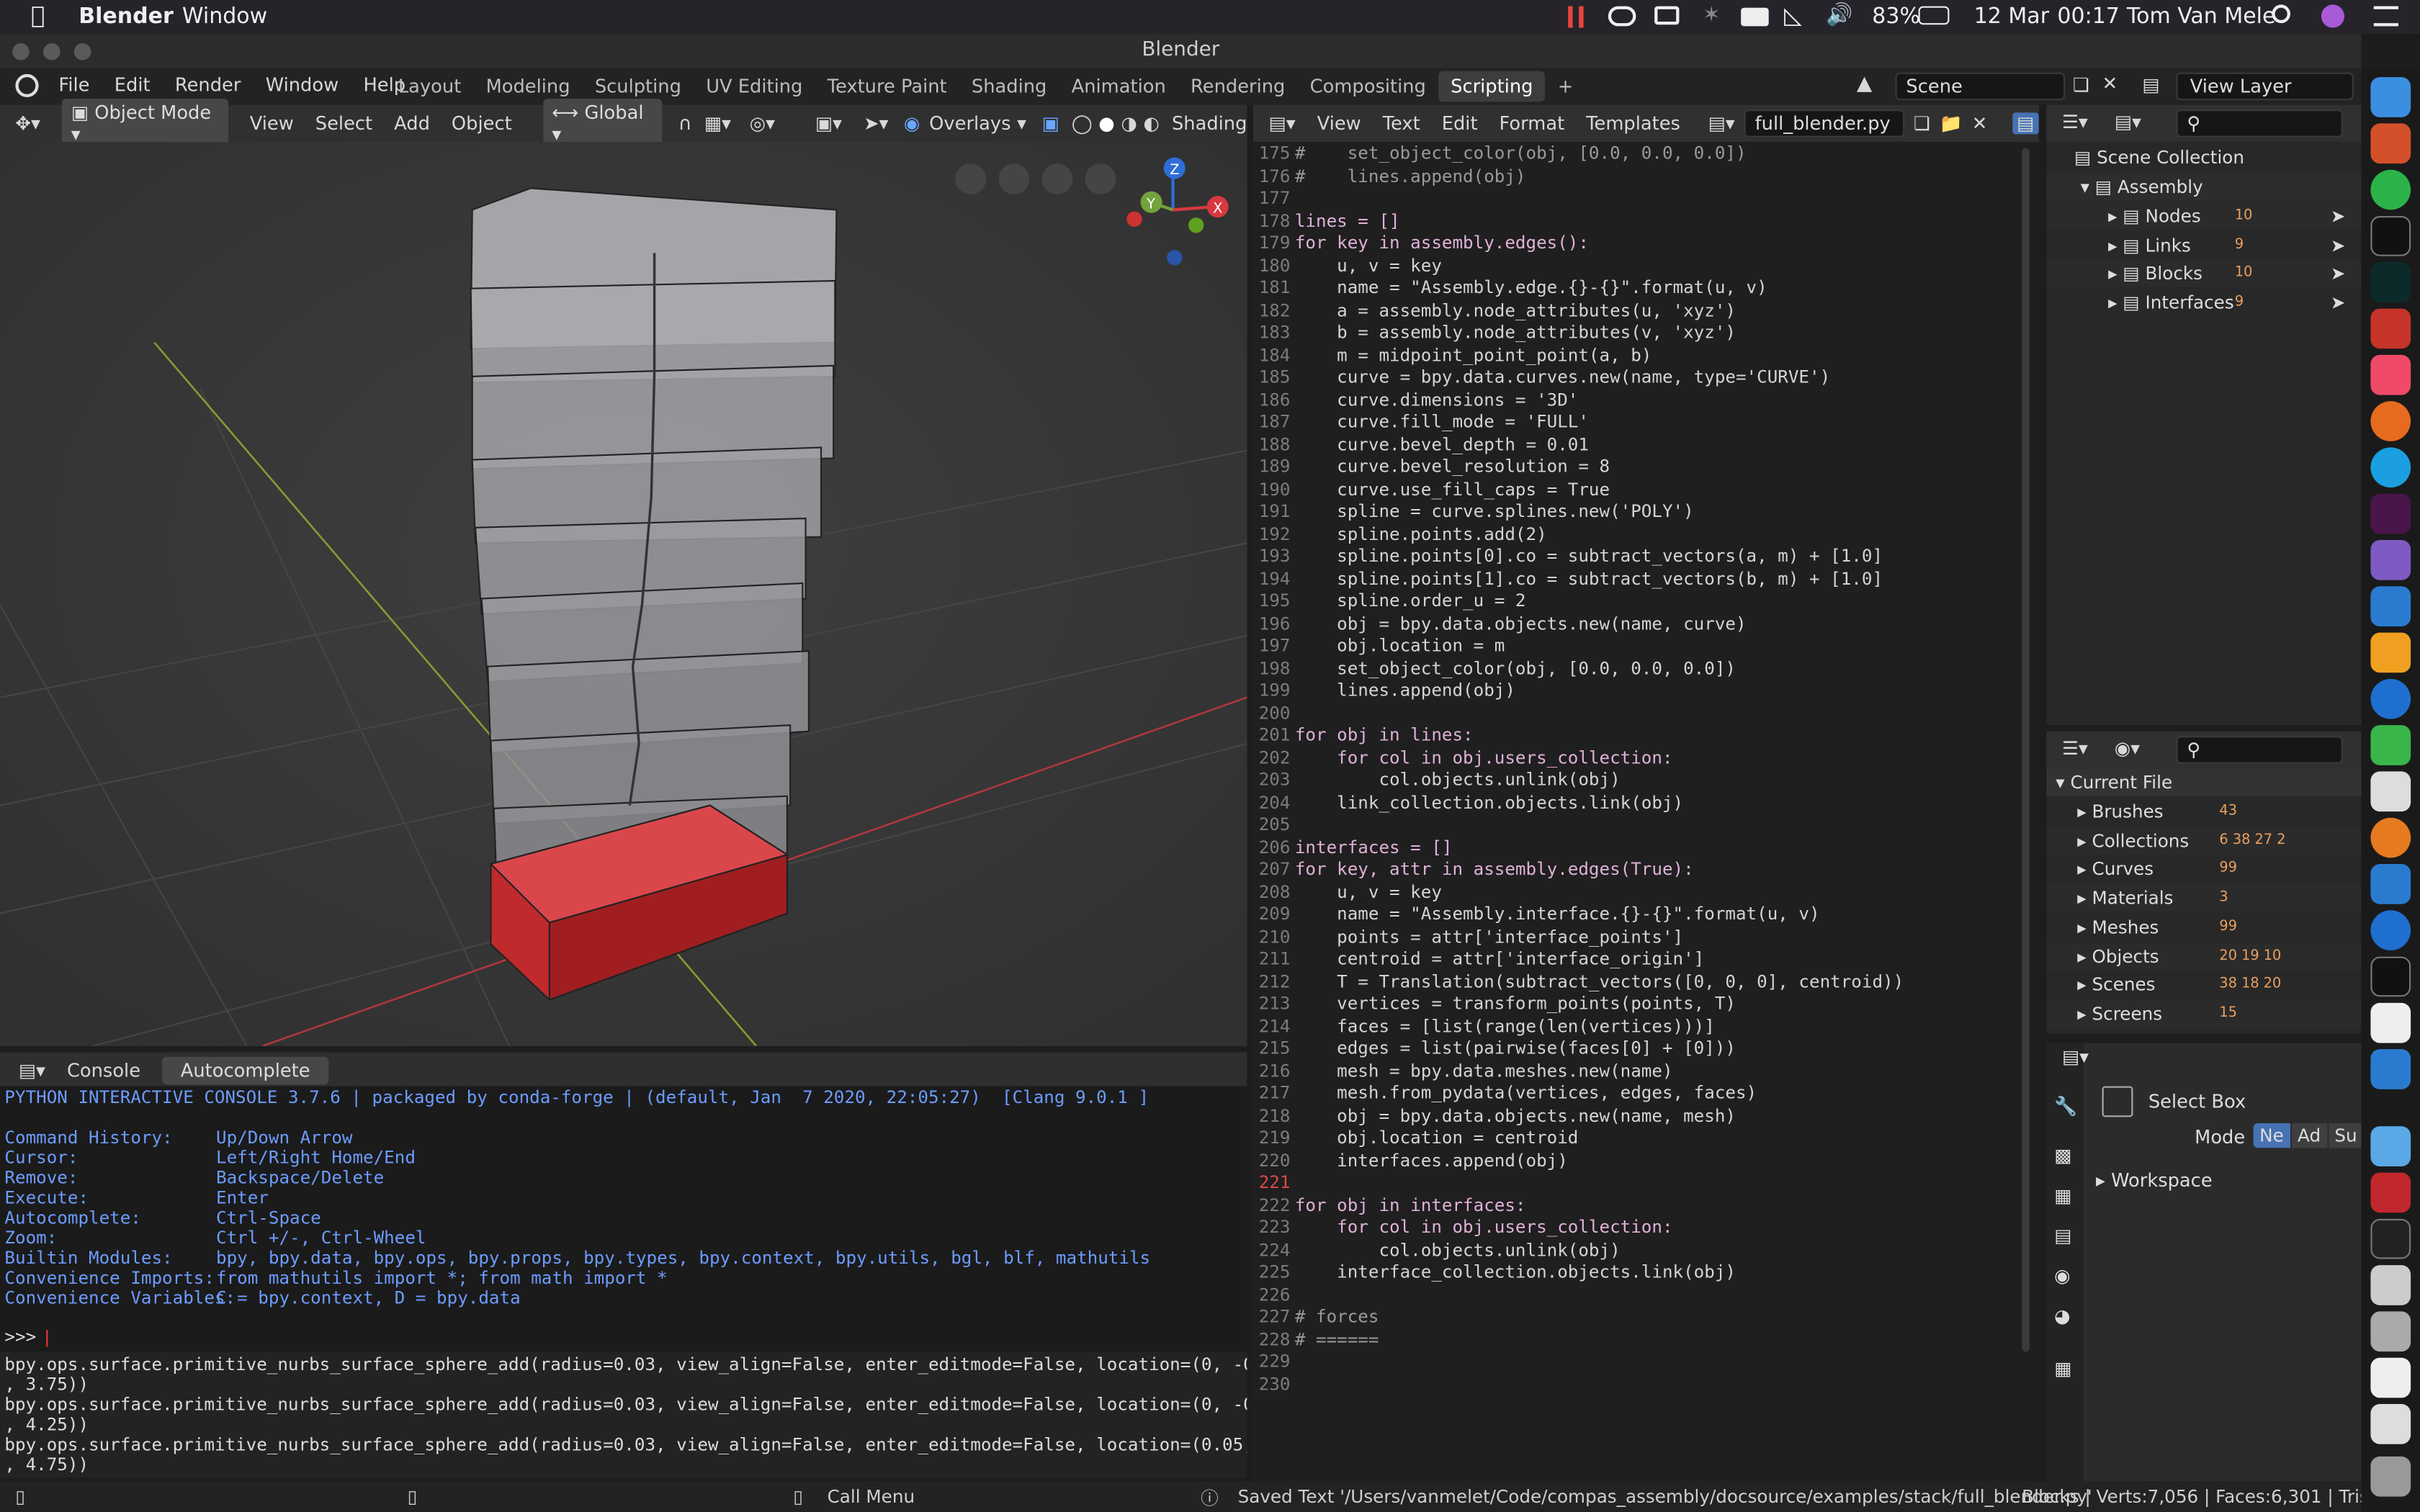 The height and width of the screenshot is (1512, 2420). I want to click on overlays-dropdown: Overlays, so click(969, 123).